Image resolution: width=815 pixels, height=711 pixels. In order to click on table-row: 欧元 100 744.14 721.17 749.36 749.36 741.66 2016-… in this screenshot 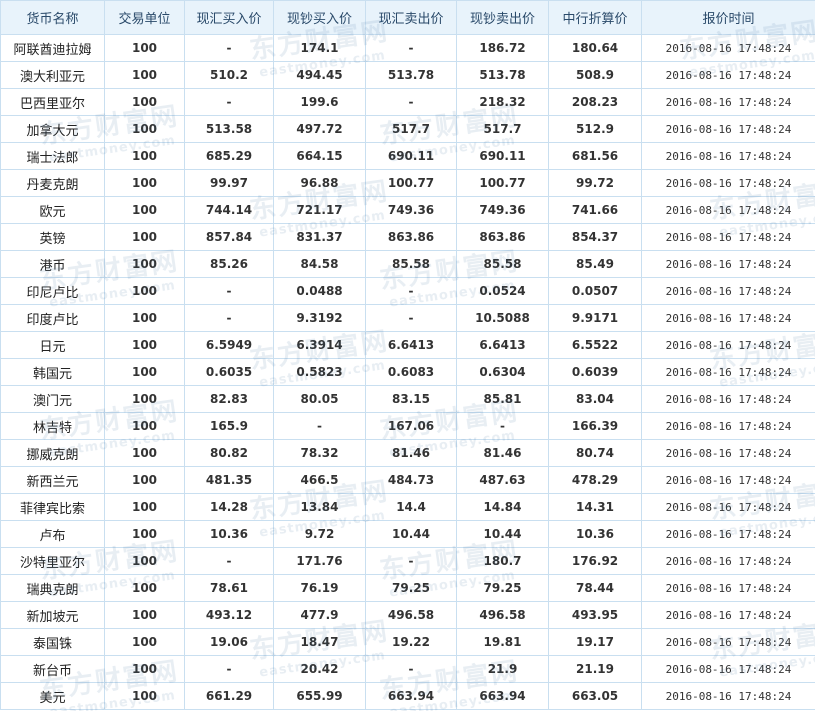, I will do `click(407, 210)`.